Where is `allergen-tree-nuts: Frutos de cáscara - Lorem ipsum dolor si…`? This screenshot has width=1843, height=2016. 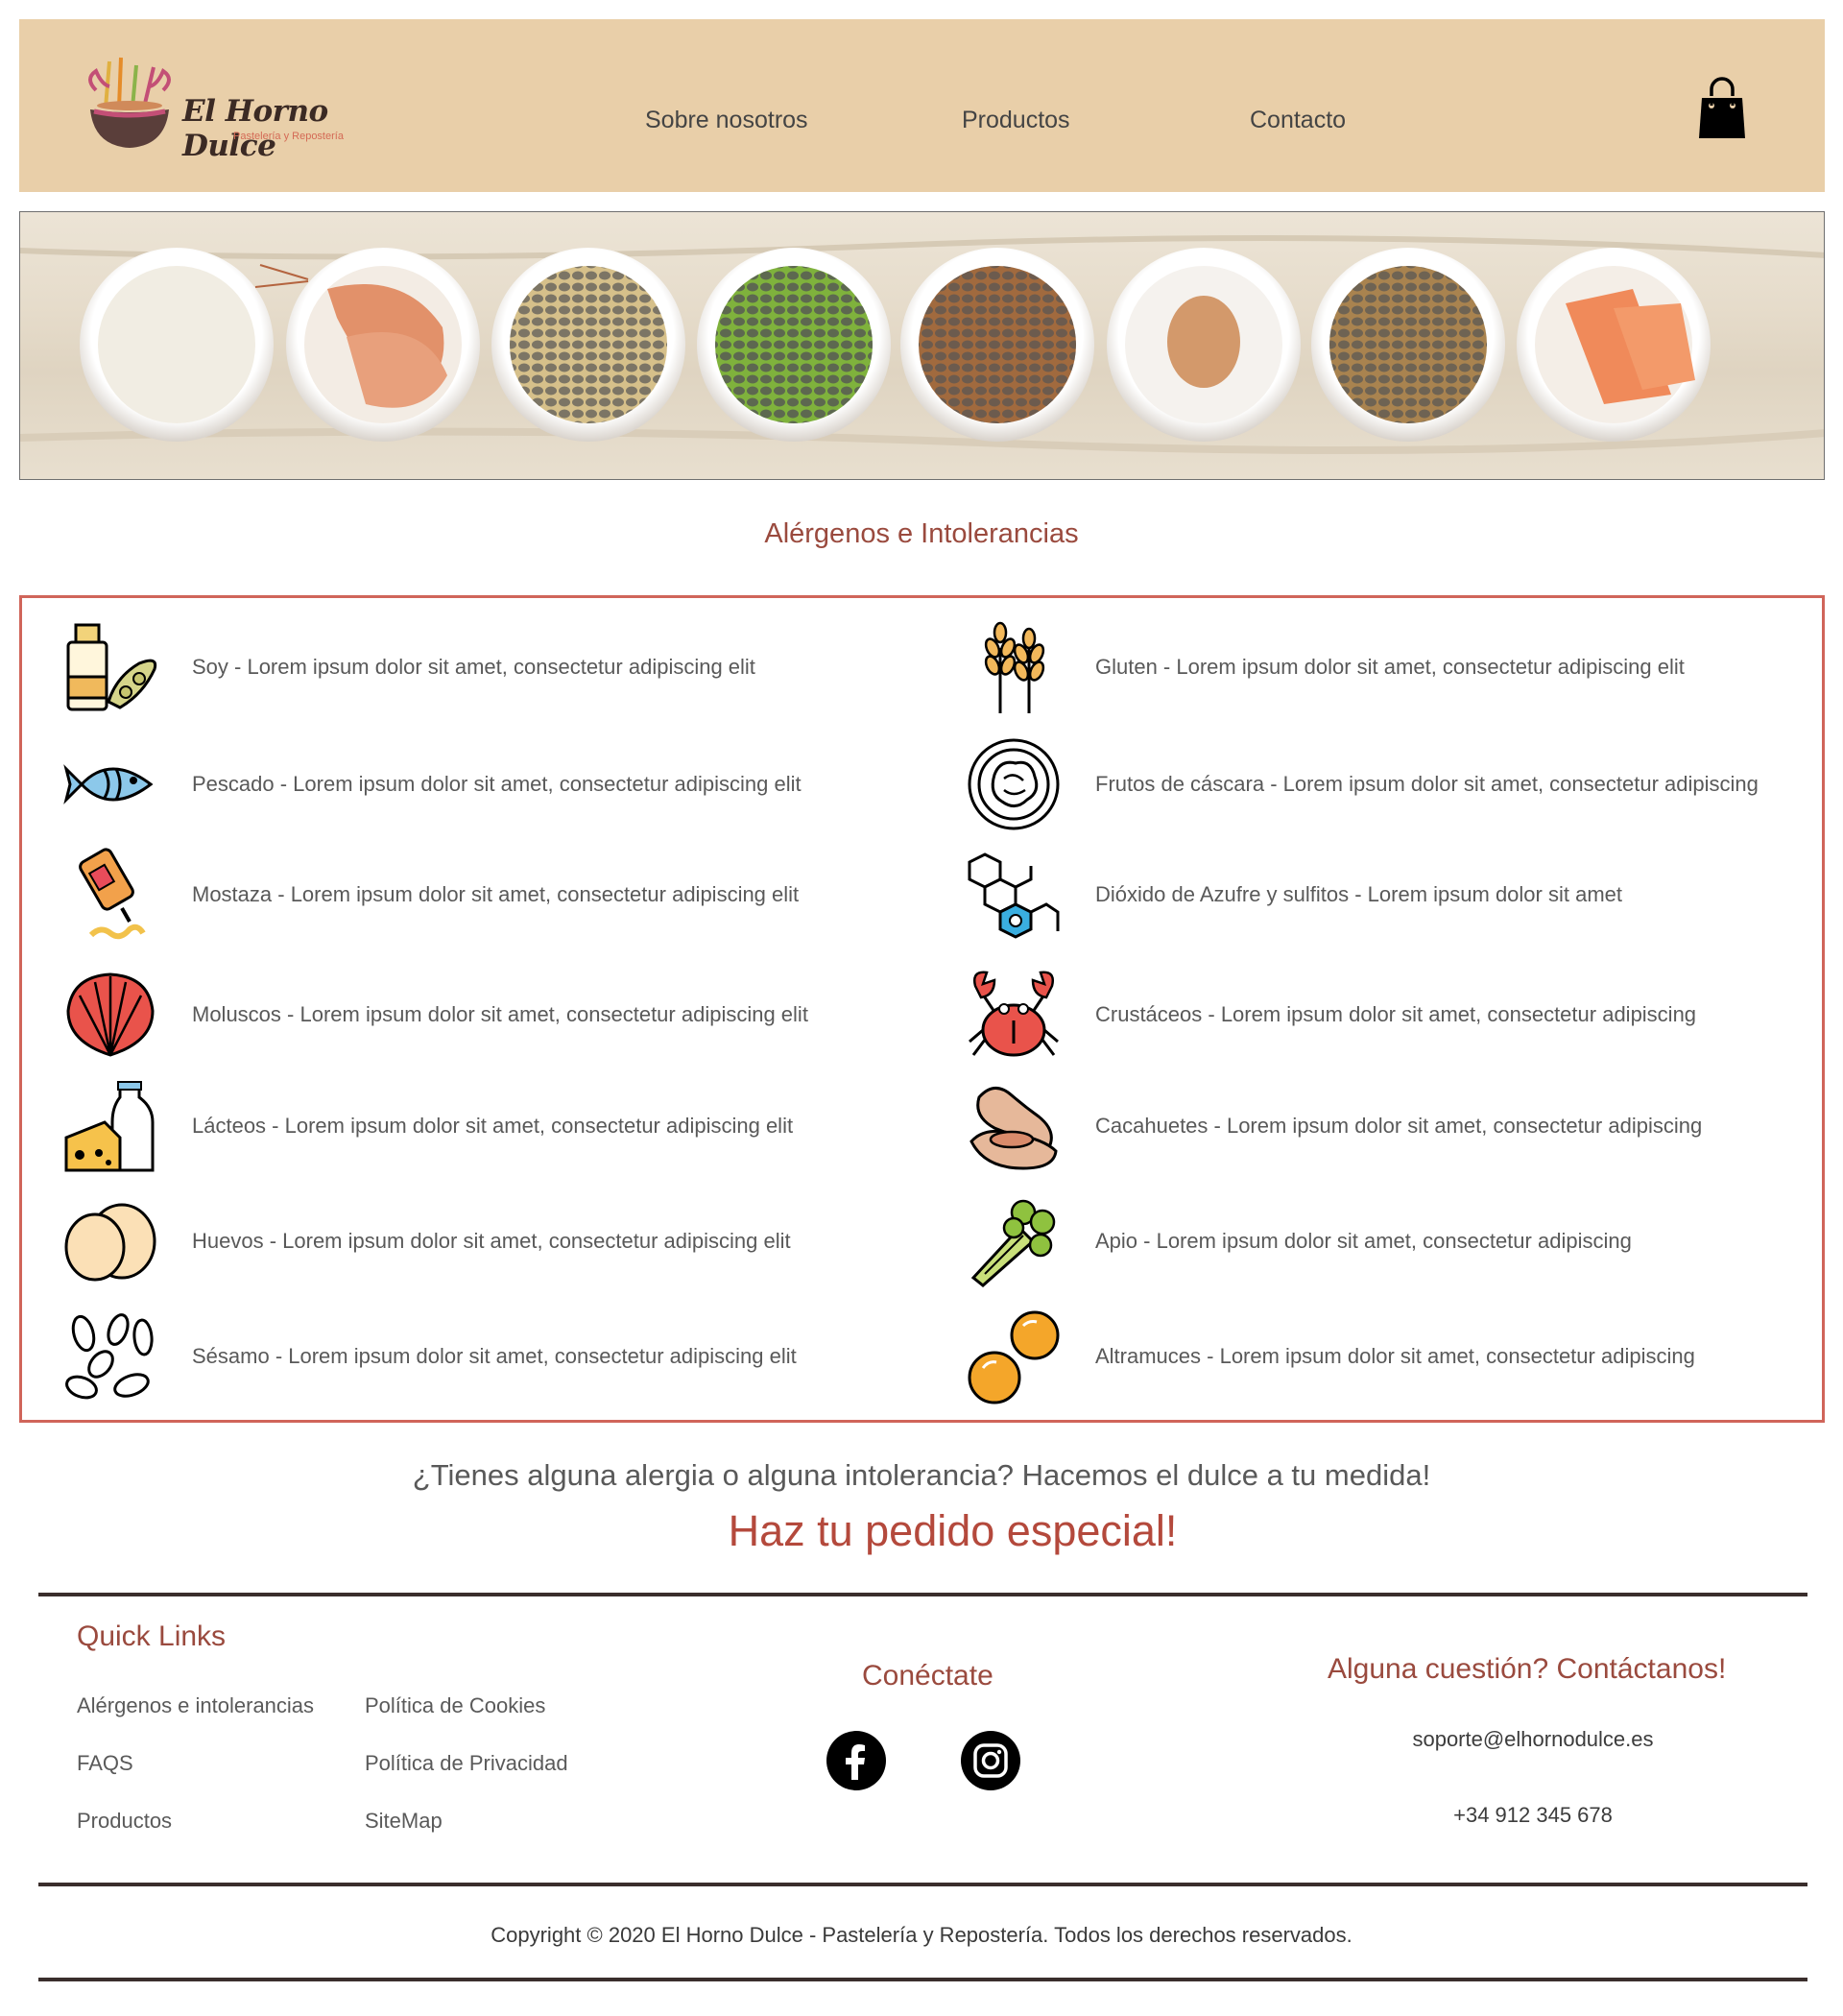 allergen-tree-nuts: Frutos de cáscara - Lorem ipsum dolor si… is located at coordinates (1360, 785).